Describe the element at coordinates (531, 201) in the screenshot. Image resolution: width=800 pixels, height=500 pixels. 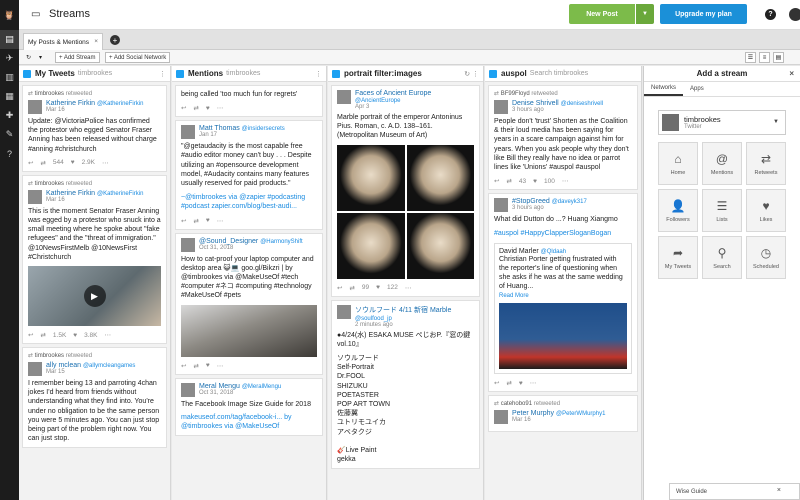
I see `author-name: #StopGreed` at that location.